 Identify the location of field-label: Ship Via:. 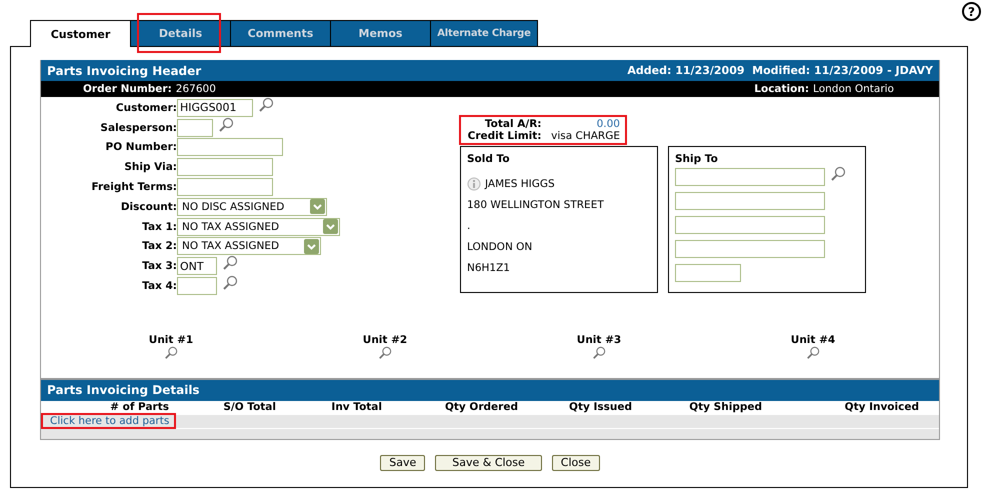
(150, 167).